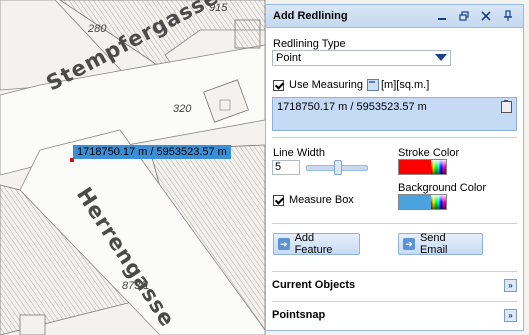  What do you see at coordinates (372, 85) in the screenshot?
I see `calculator-icon` at bounding box center [372, 85].